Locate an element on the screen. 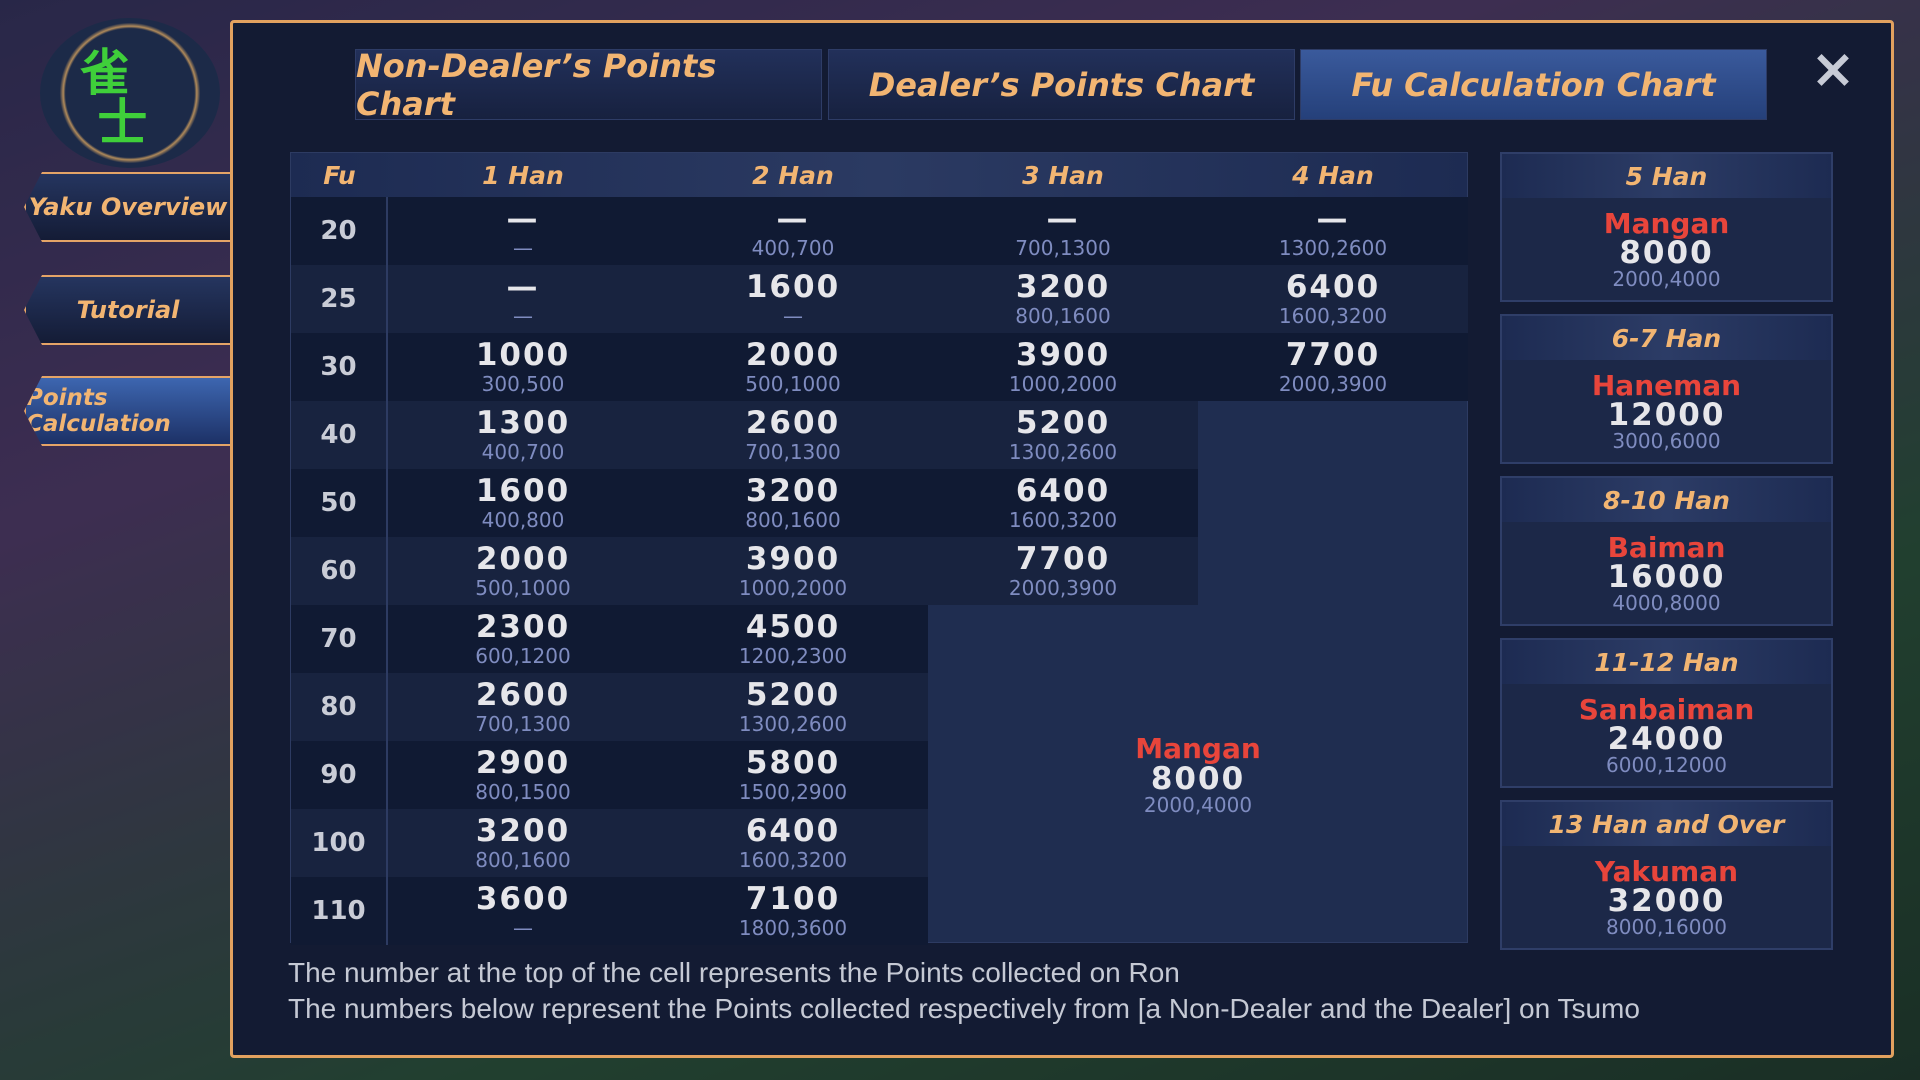 This screenshot has width=1920, height=1080. limit-ron: 16000 is located at coordinates (1666, 576).